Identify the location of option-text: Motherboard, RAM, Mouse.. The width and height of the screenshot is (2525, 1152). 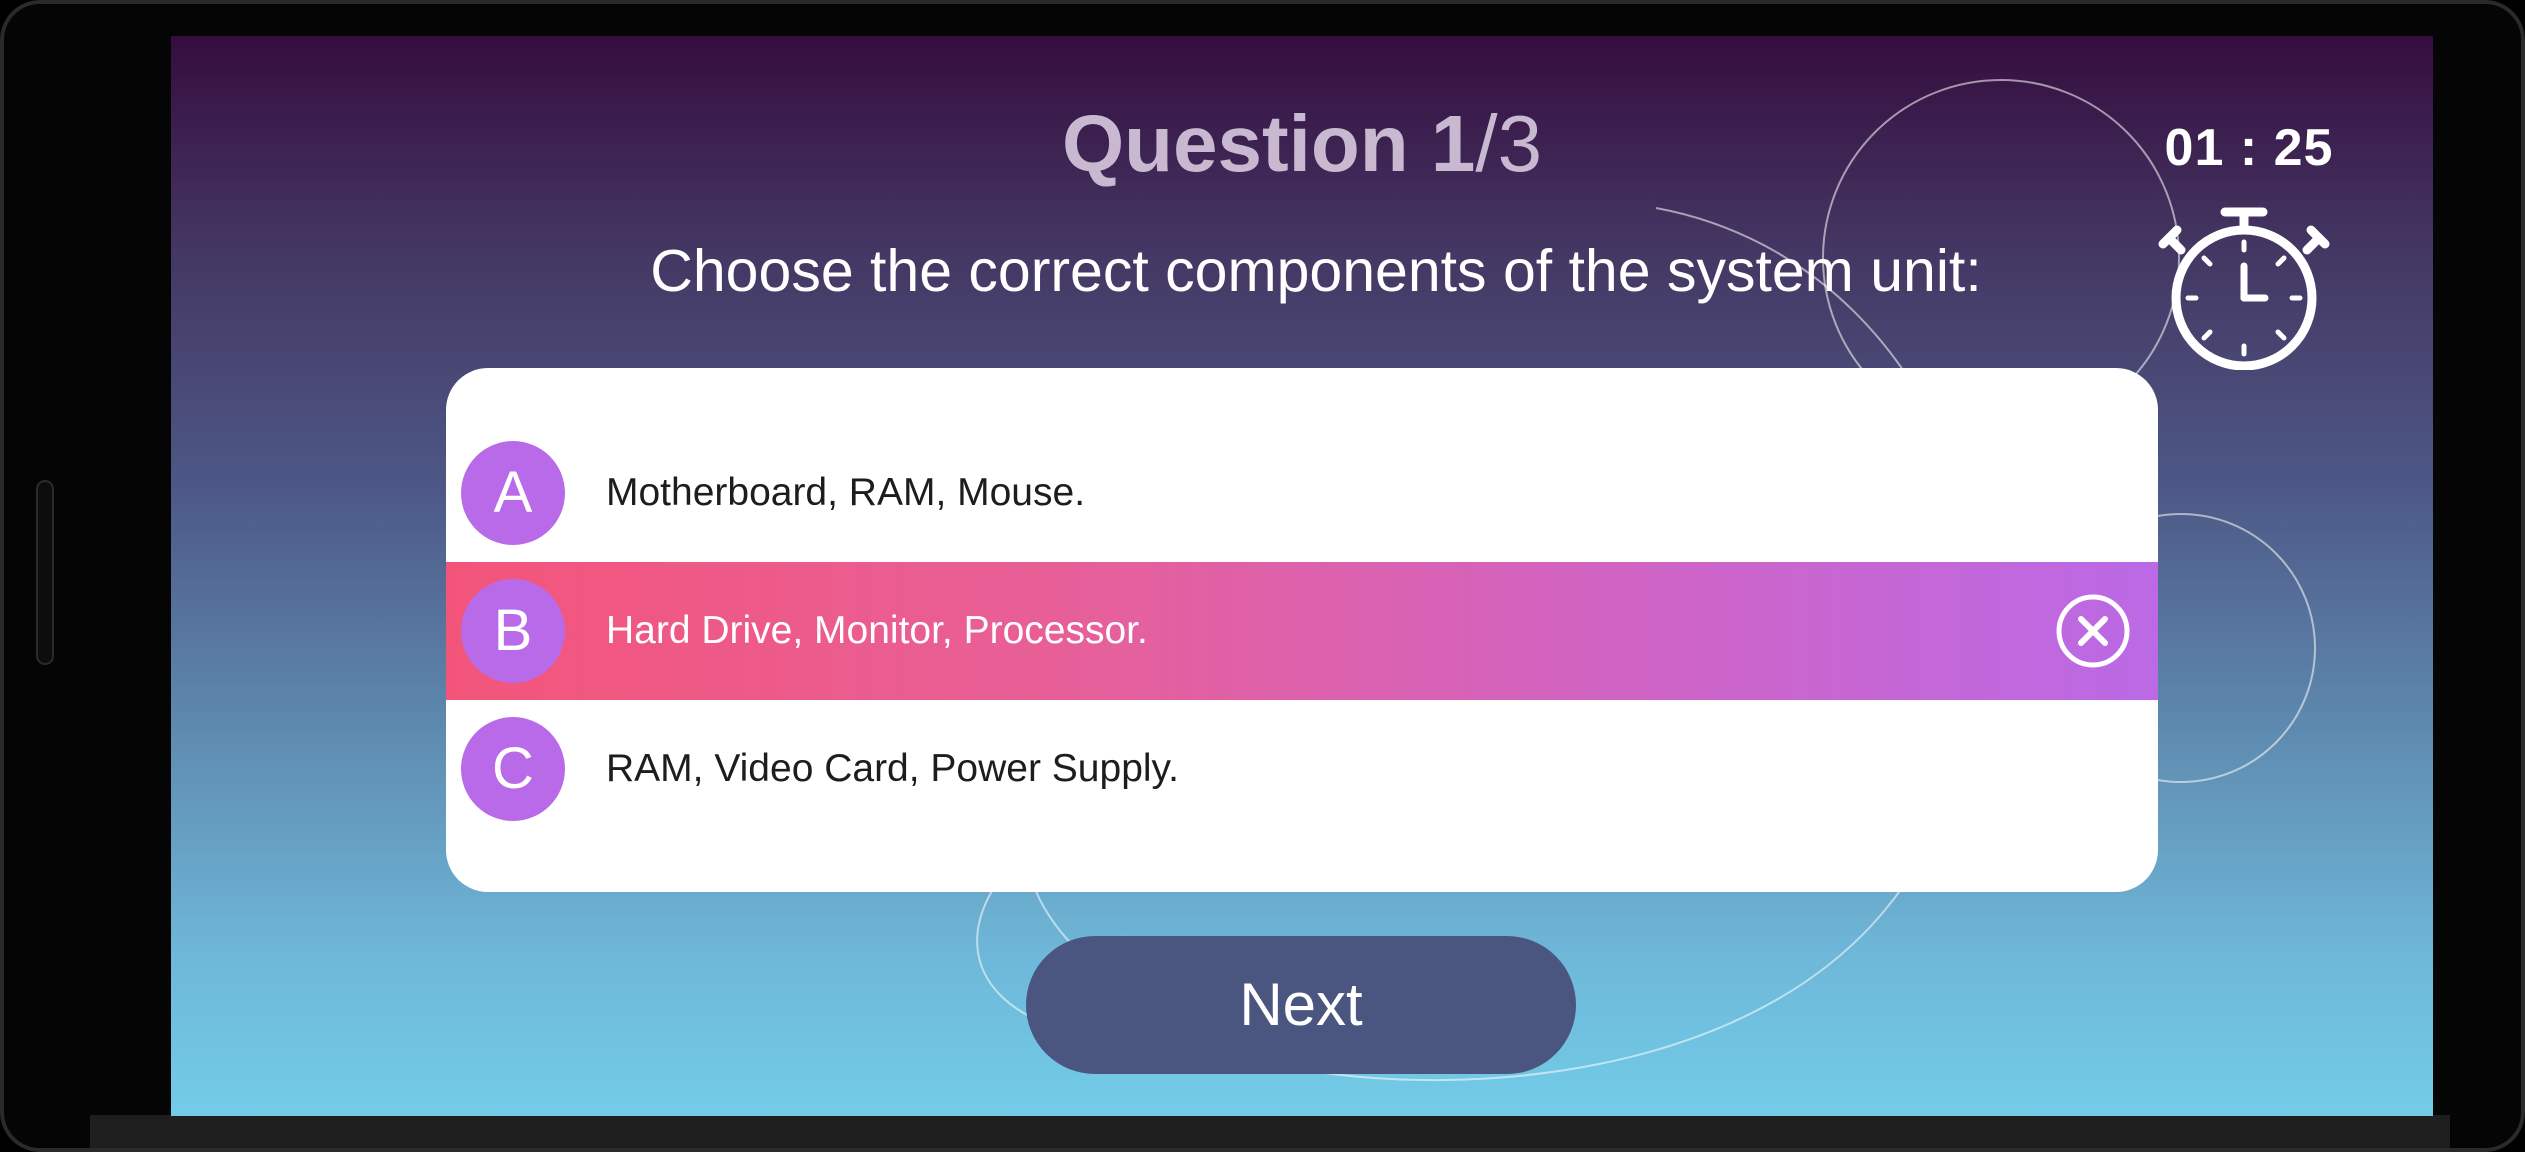
(846, 492).